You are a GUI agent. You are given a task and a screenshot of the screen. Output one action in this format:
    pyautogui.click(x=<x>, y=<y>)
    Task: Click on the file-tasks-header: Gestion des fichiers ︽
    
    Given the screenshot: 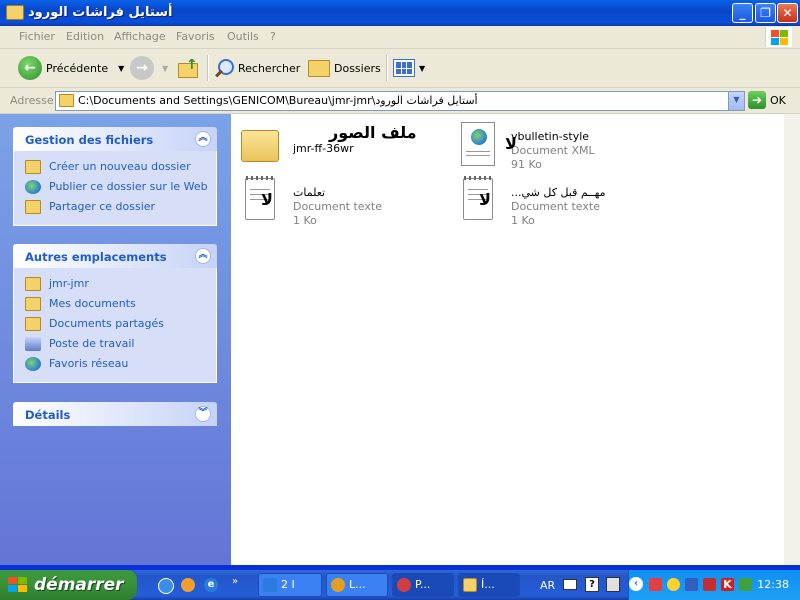 What is the action you would take?
    pyautogui.click(x=115, y=139)
    